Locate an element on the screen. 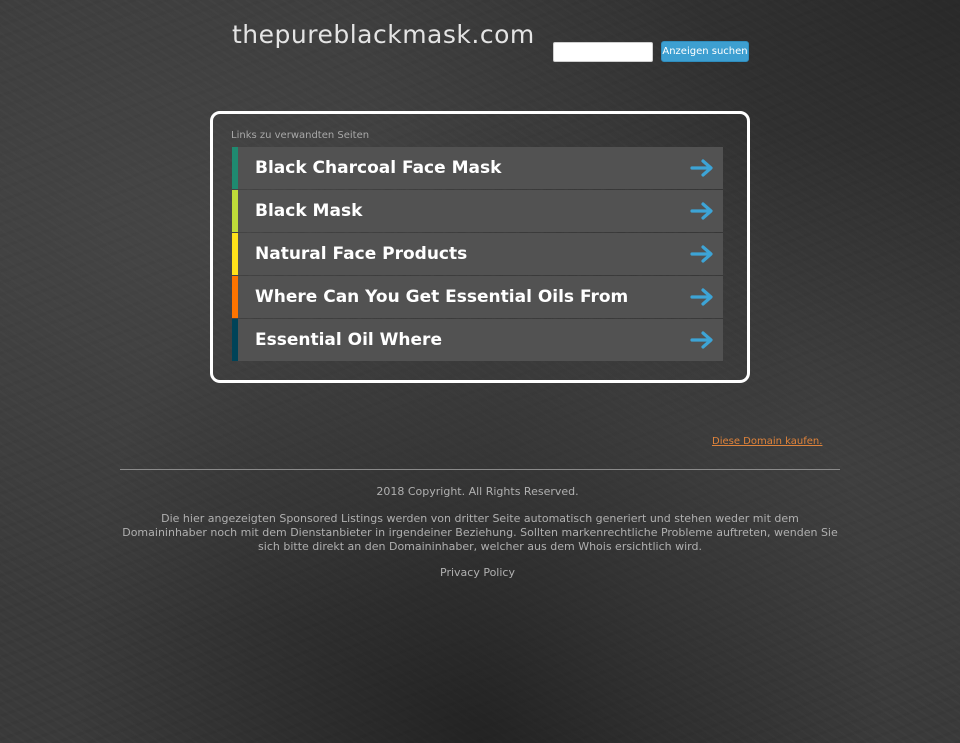  search-input is located at coordinates (603, 52).